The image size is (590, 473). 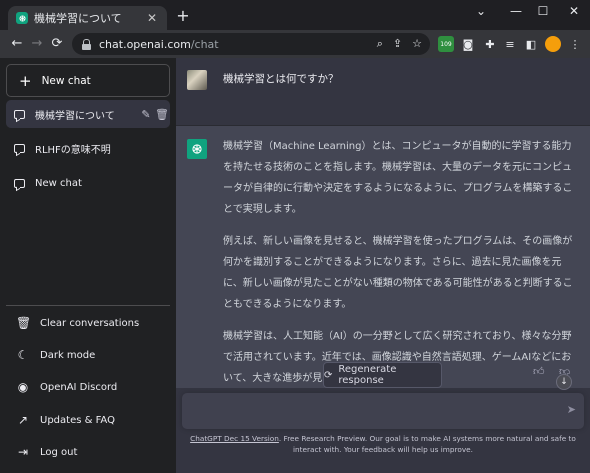 What do you see at coordinates (88, 183) in the screenshot?
I see `conversation-item: New chat` at bounding box center [88, 183].